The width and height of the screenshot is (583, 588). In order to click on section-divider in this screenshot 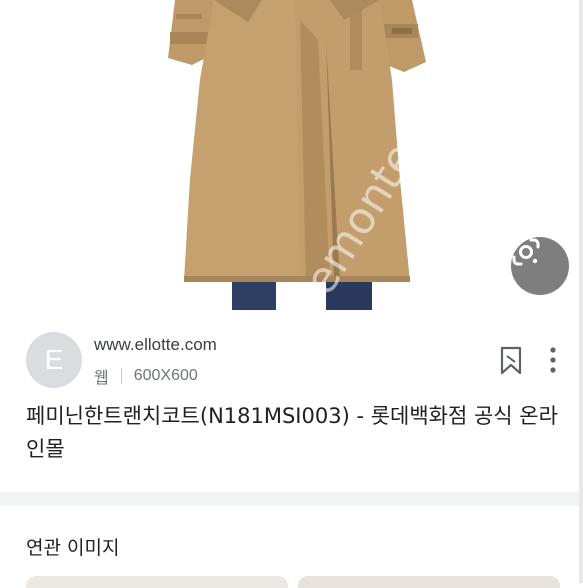, I will do `click(291, 499)`.